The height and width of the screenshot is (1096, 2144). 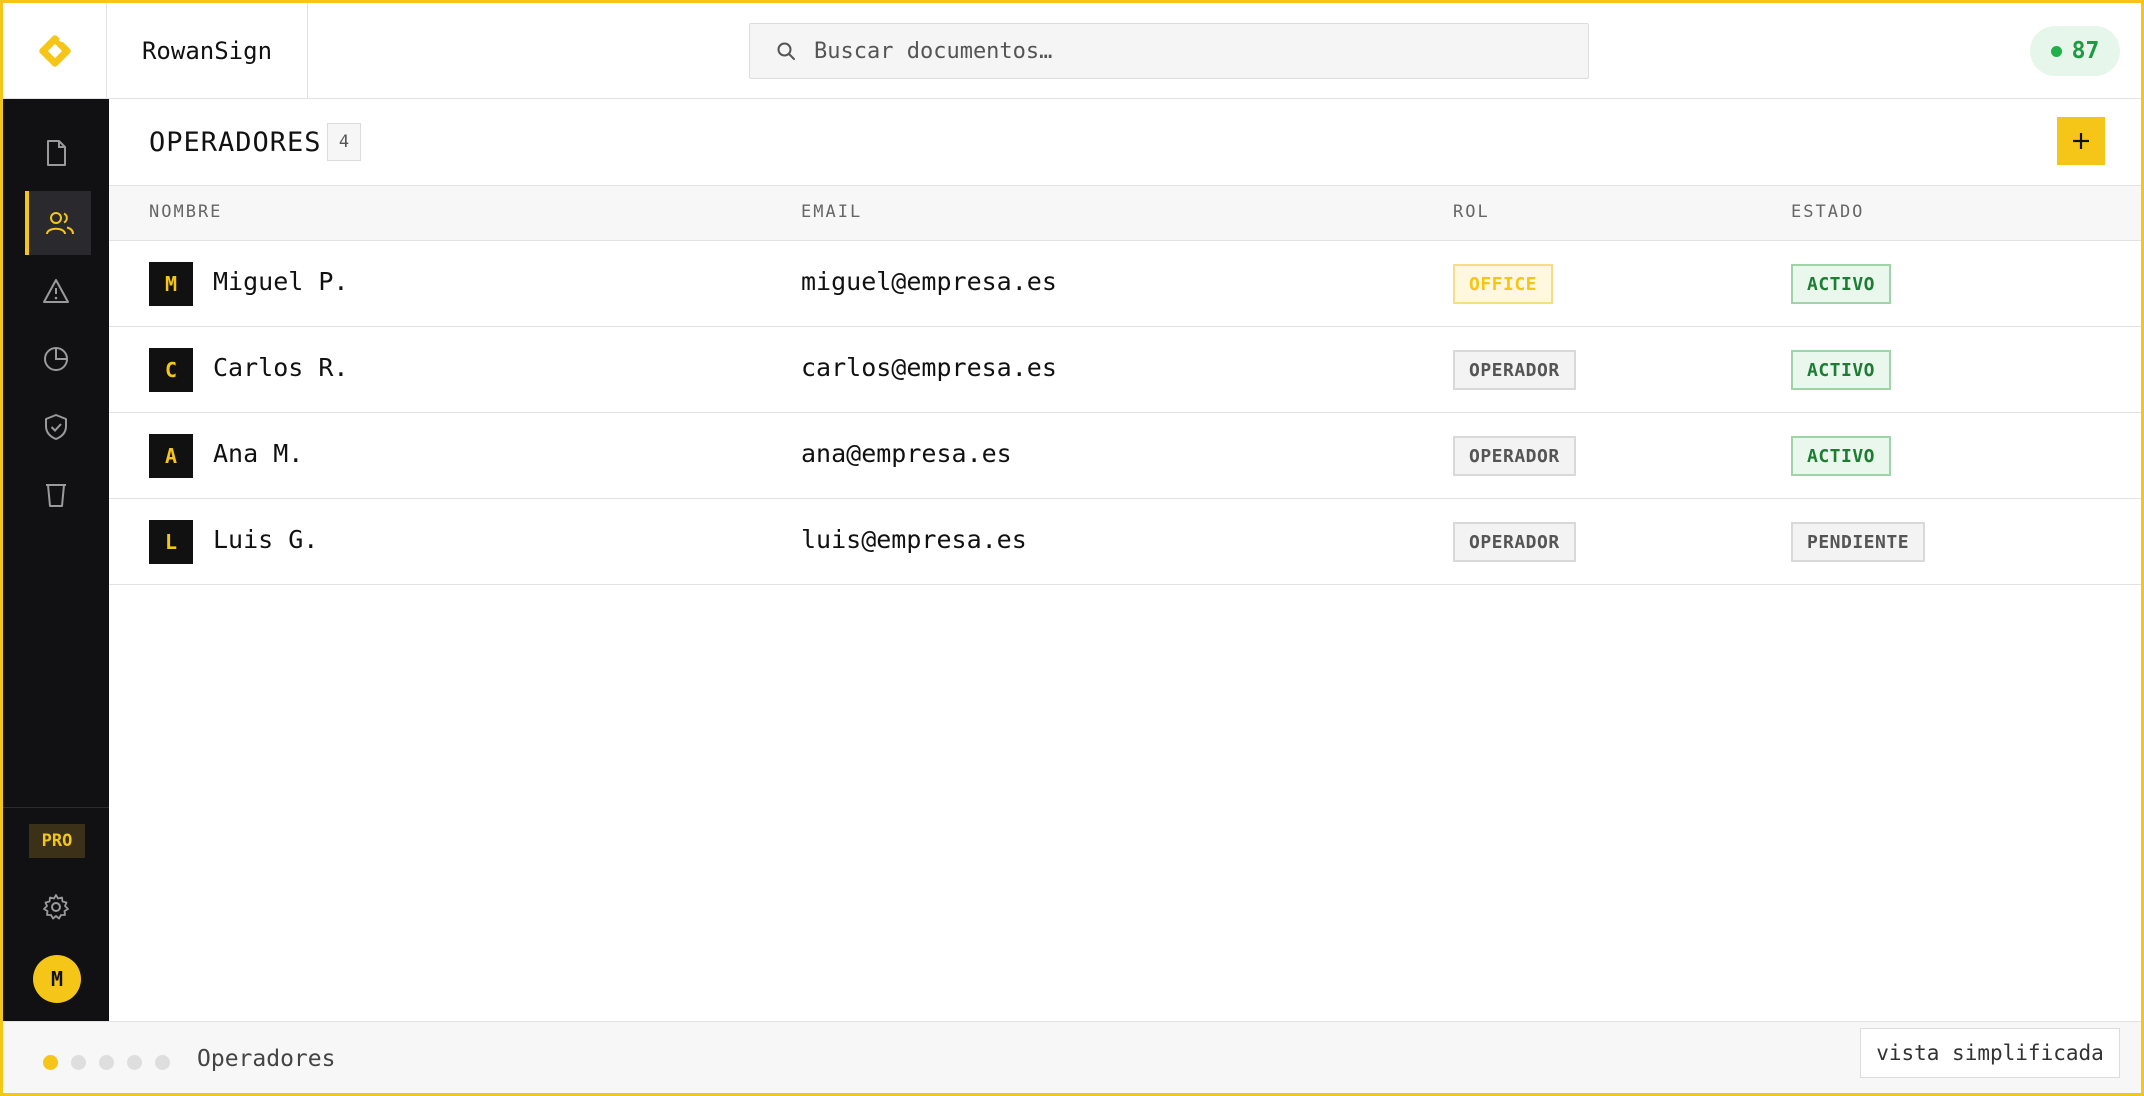 What do you see at coordinates (1471, 212) in the screenshot?
I see `column-header-role: ROL` at bounding box center [1471, 212].